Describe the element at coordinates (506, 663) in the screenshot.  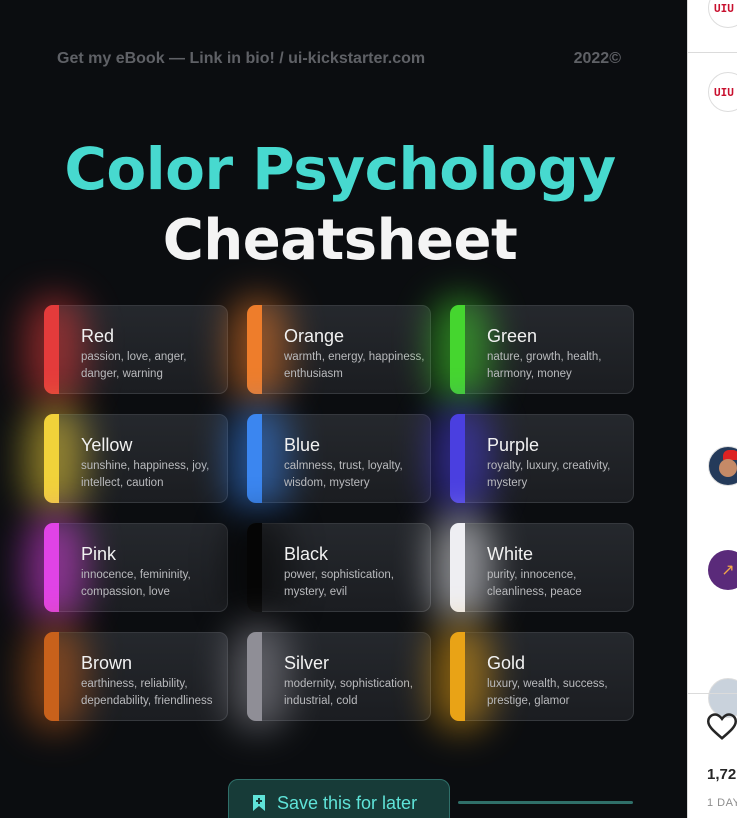
I see `color-name: Gold` at that location.